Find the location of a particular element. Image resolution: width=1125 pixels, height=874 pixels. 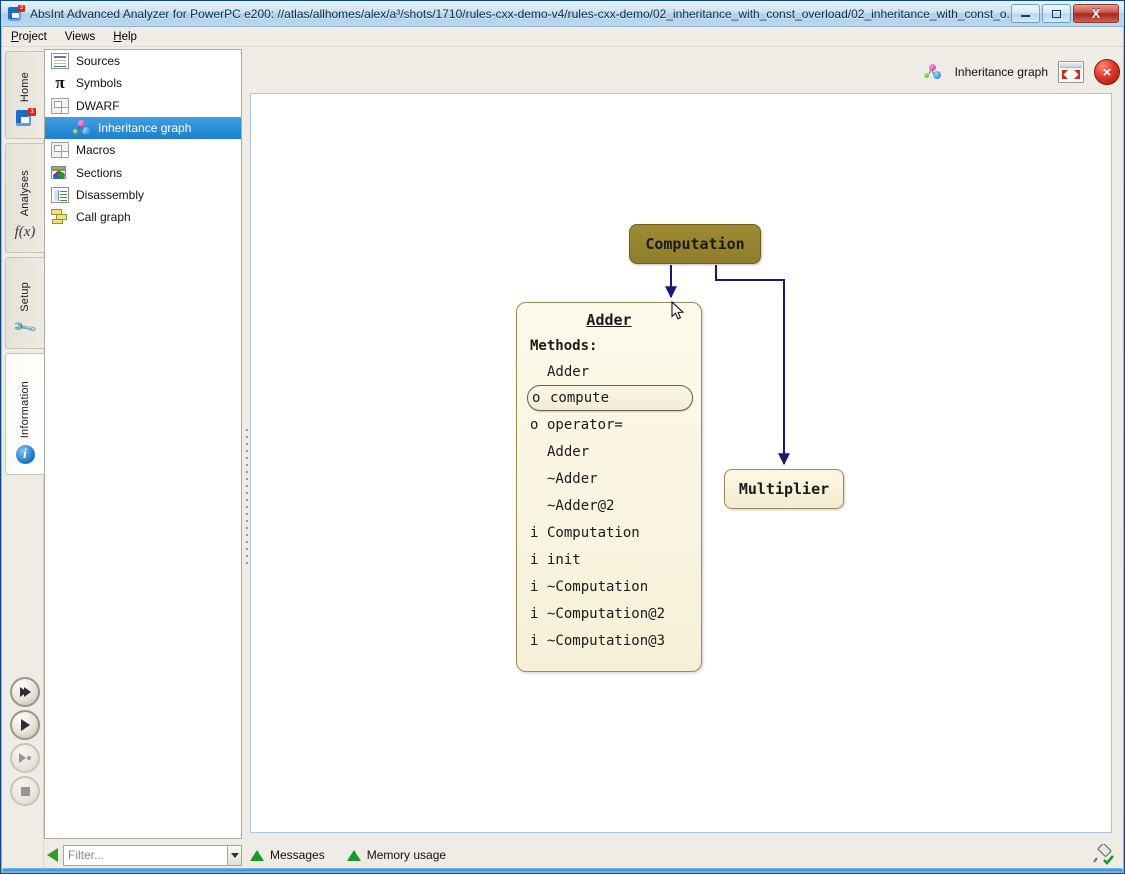

adder-method-row: i ~Computation@2 is located at coordinates (609, 613).